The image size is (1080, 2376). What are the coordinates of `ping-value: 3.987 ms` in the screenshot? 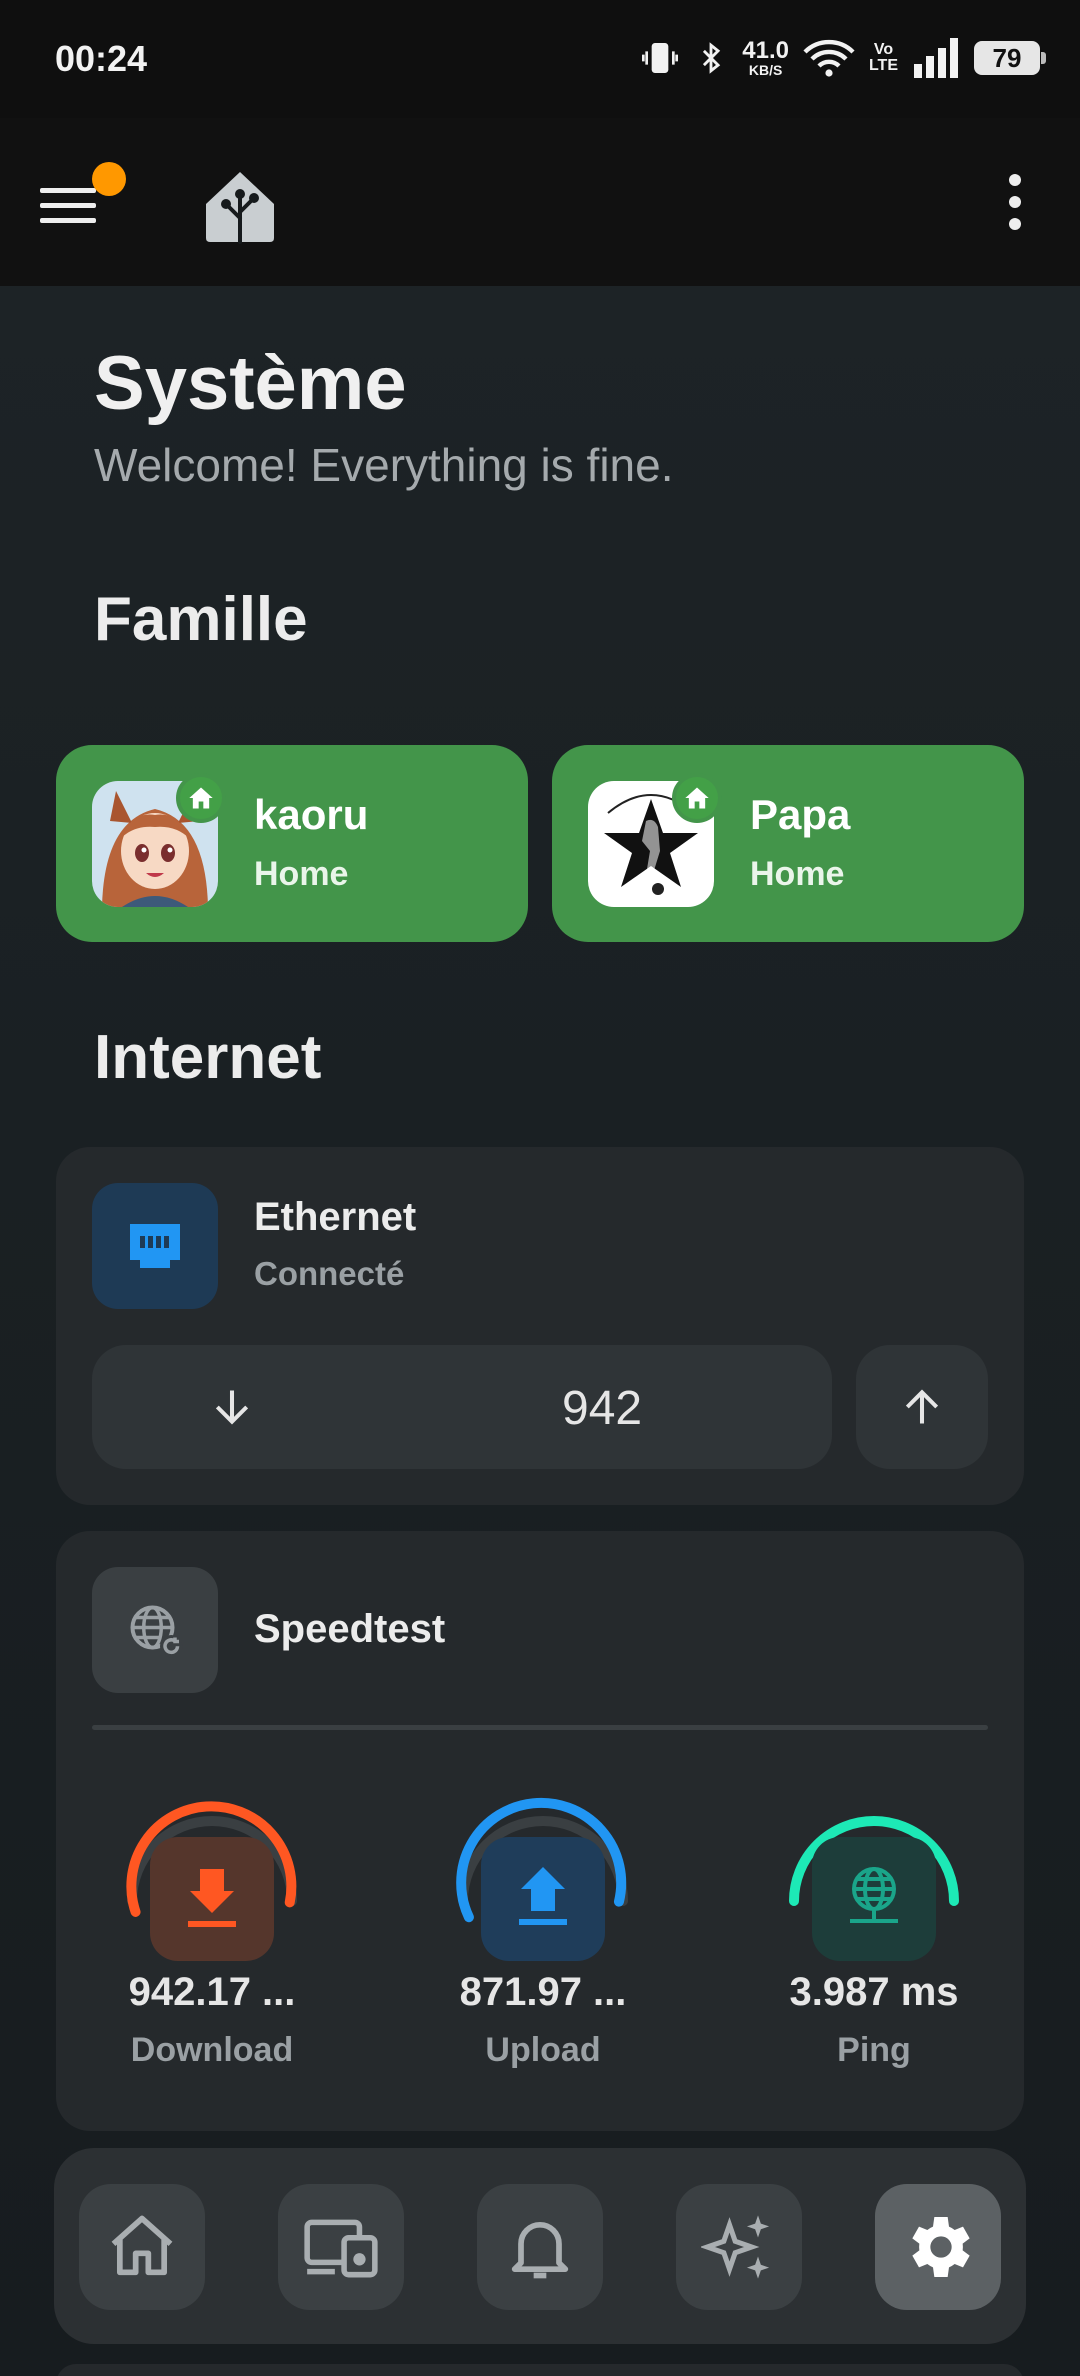 It's located at (874, 1992).